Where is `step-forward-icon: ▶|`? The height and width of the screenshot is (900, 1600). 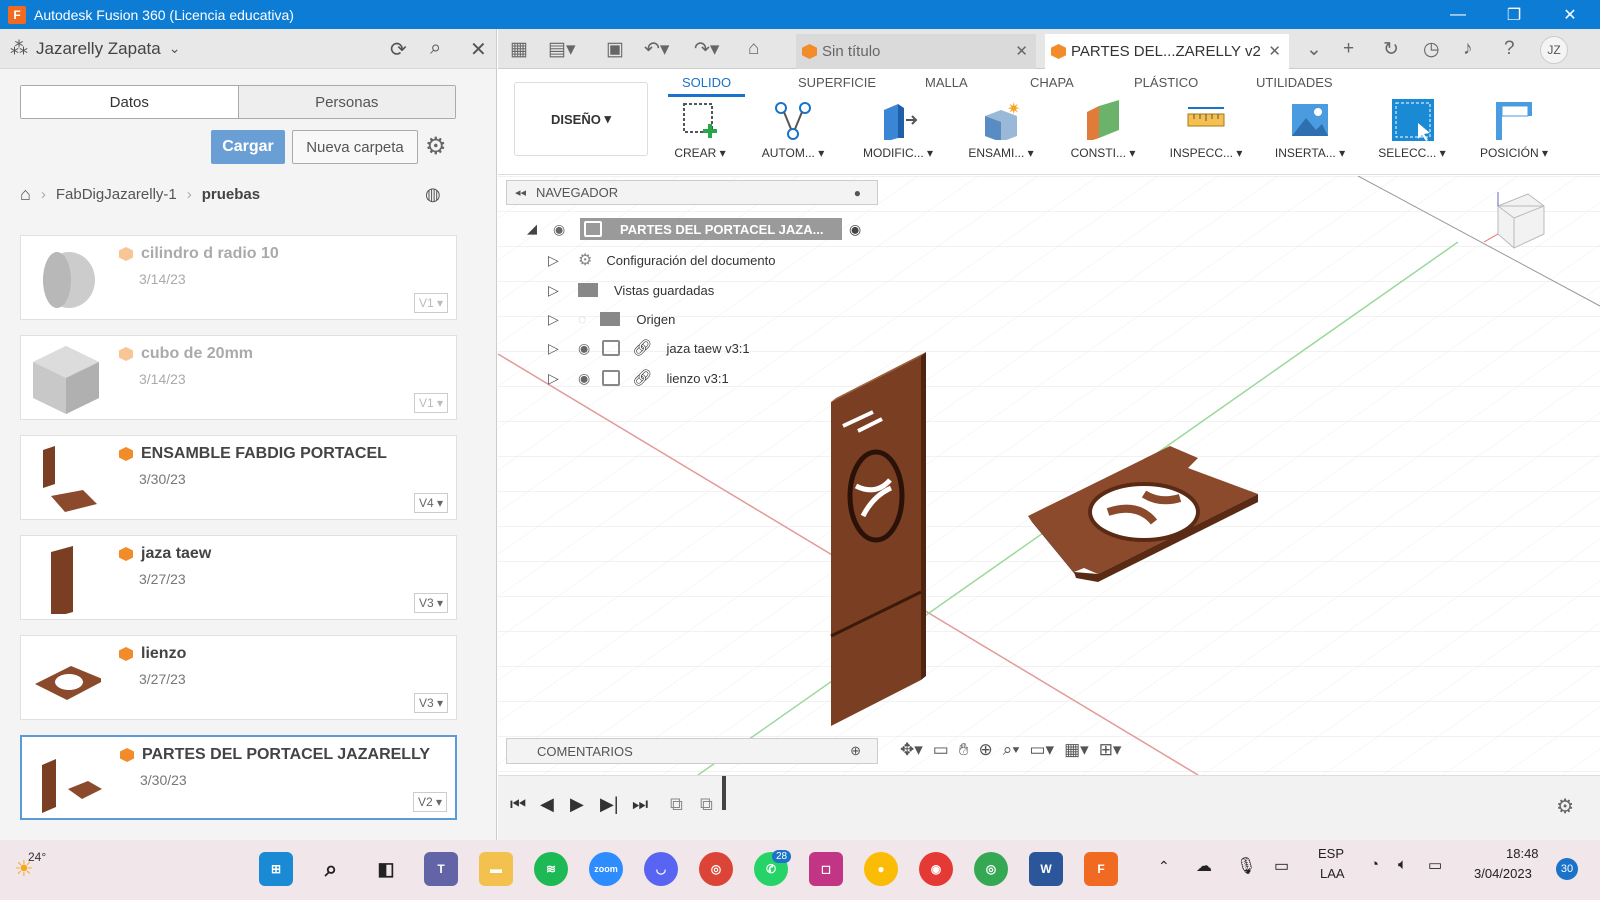 step-forward-icon: ▶| is located at coordinates (609, 804).